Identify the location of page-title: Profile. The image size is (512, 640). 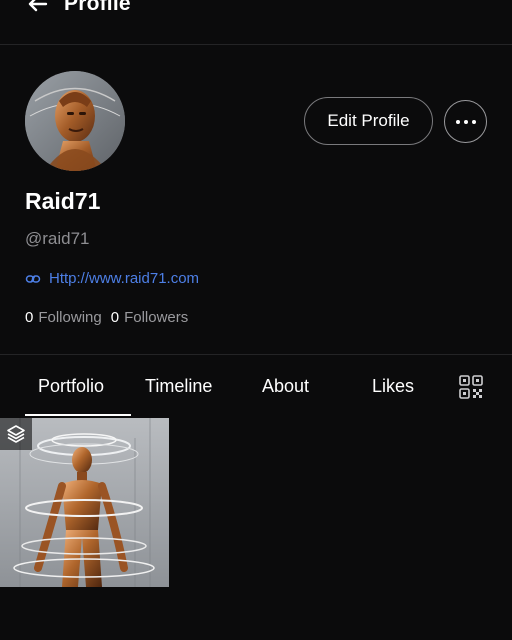
(97, 7).